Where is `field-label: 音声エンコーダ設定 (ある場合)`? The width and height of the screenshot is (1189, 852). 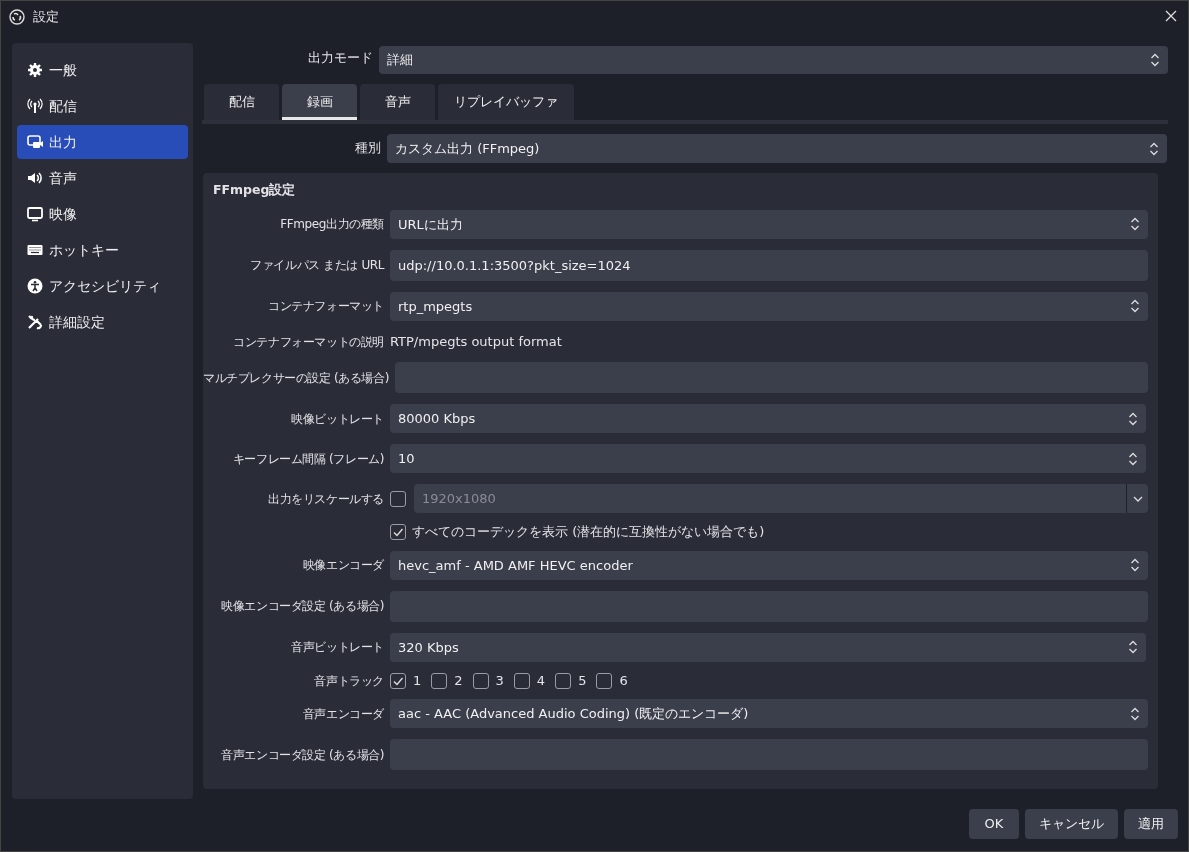 field-label: 音声エンコーダ設定 (ある場合) is located at coordinates (302, 755).